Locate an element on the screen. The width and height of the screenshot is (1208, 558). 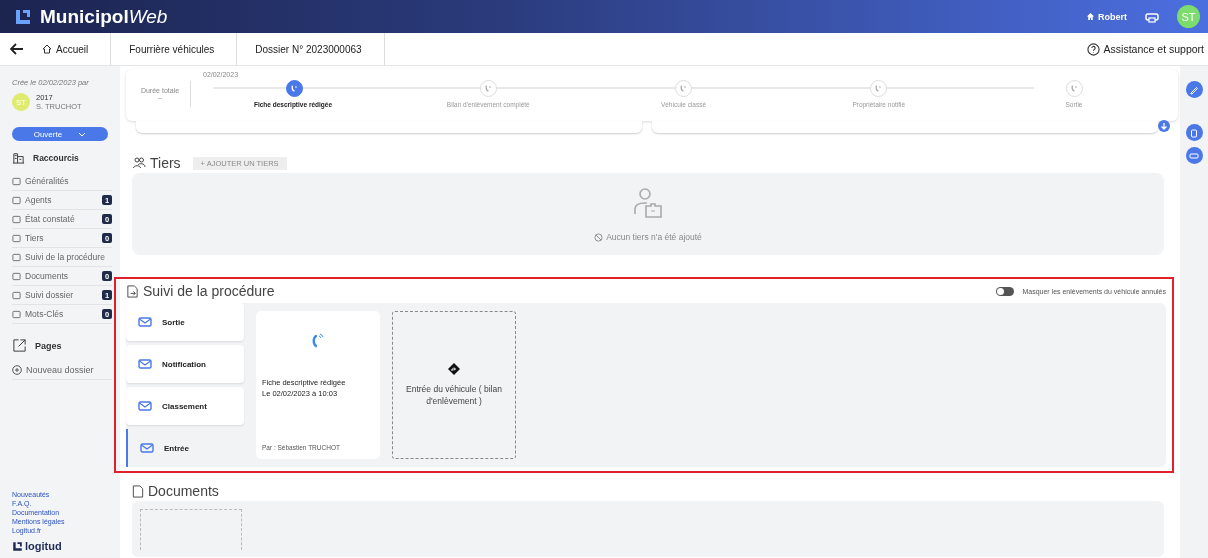
people-icon is located at coordinates (139, 163).